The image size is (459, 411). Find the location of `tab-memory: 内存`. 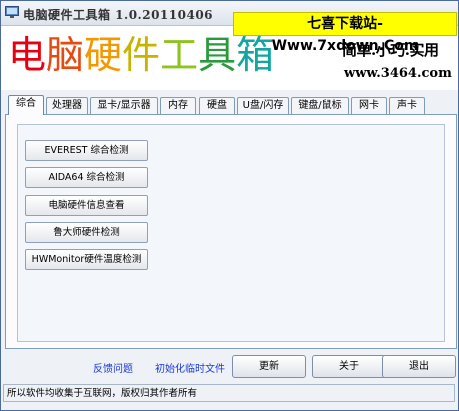

tab-memory: 内存 is located at coordinates (178, 105).